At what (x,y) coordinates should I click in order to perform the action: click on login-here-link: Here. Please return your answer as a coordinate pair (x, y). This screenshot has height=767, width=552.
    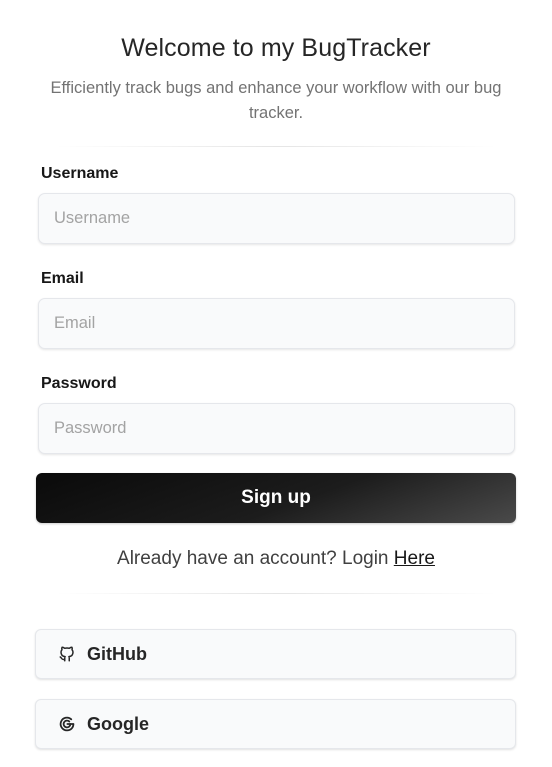
    Looking at the image, I should click on (414, 558).